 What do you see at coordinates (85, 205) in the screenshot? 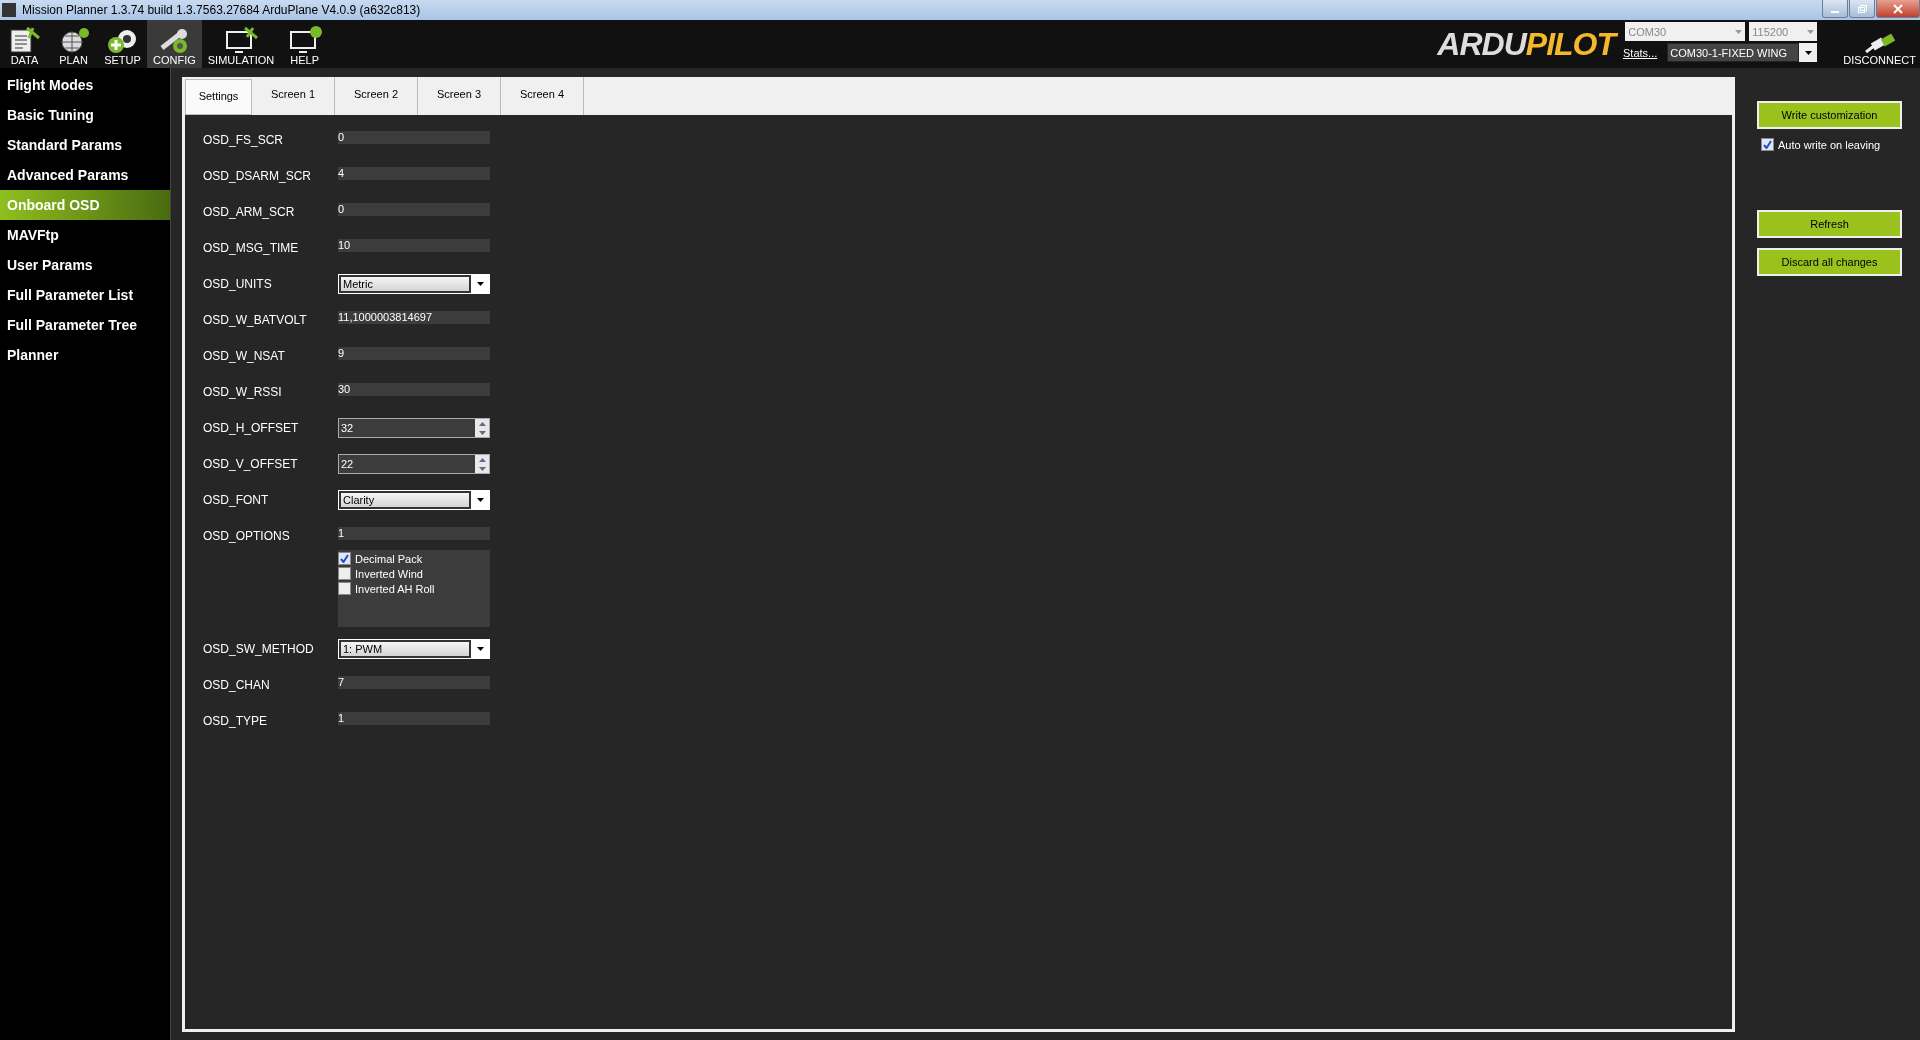
I see `sidebar-item: Onboard OSD` at bounding box center [85, 205].